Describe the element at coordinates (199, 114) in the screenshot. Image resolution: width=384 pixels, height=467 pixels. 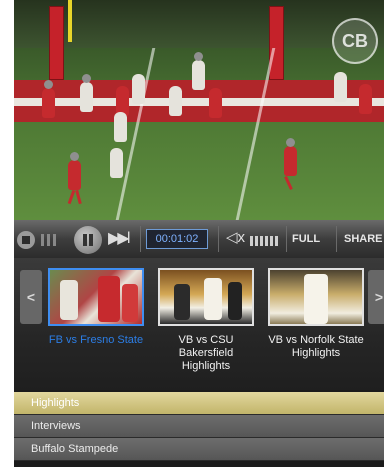
I see `end-zone-stripe` at that location.